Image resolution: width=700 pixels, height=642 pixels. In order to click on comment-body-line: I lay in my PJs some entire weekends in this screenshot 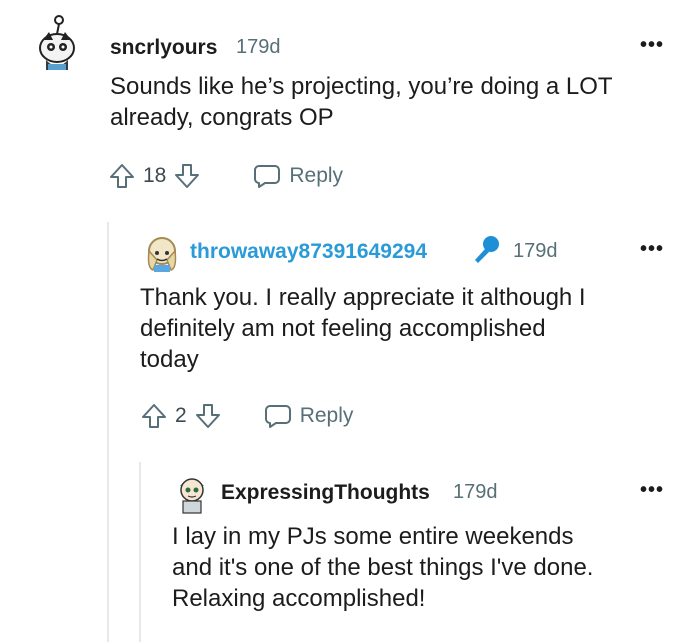, I will do `click(373, 536)`.